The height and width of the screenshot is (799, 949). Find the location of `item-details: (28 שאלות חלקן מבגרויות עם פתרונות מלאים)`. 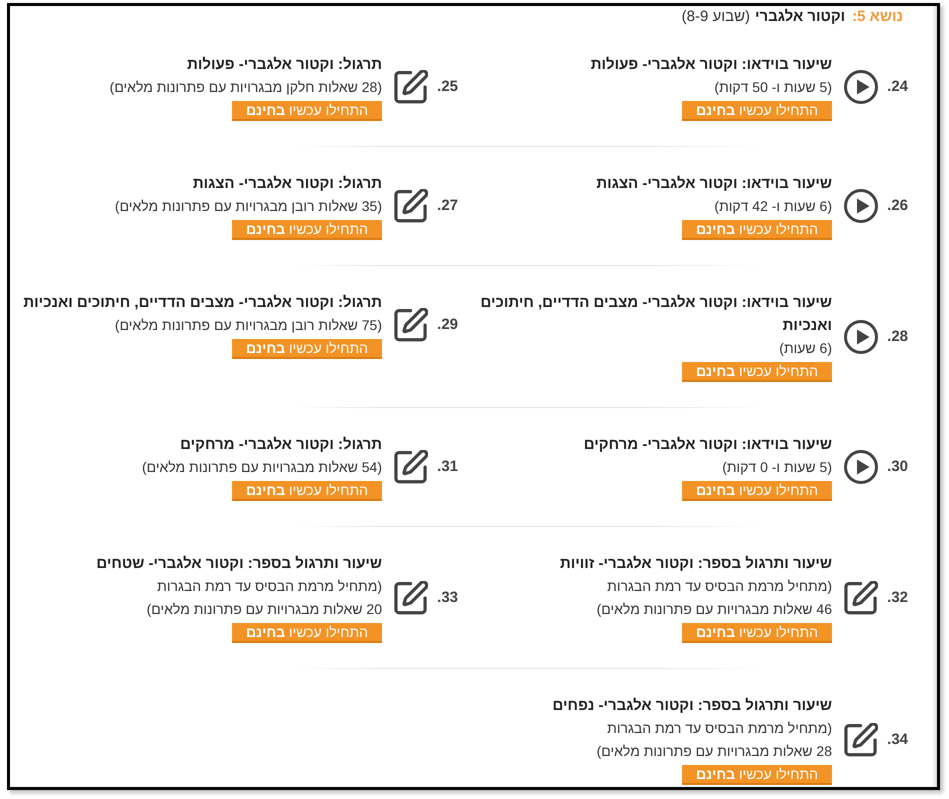

item-details: (28 שאלות חלקן מבגרויות עם פתרונות מלאים) is located at coordinates (246, 87).